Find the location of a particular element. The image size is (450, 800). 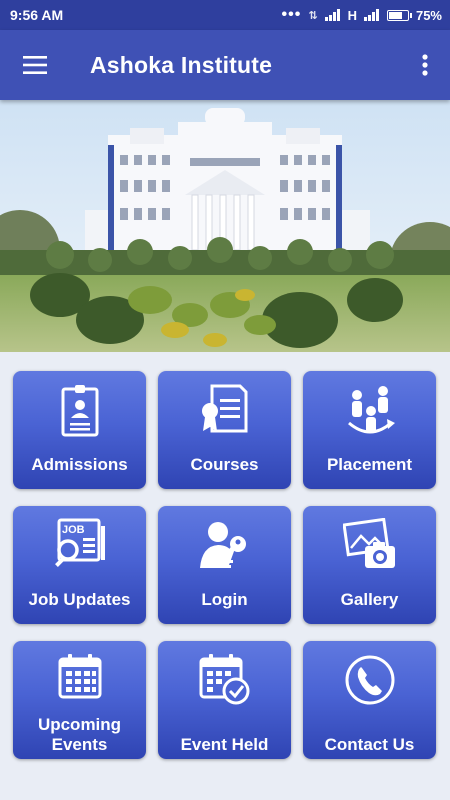

more-notifications-icon: ••• is located at coordinates (291, 14).